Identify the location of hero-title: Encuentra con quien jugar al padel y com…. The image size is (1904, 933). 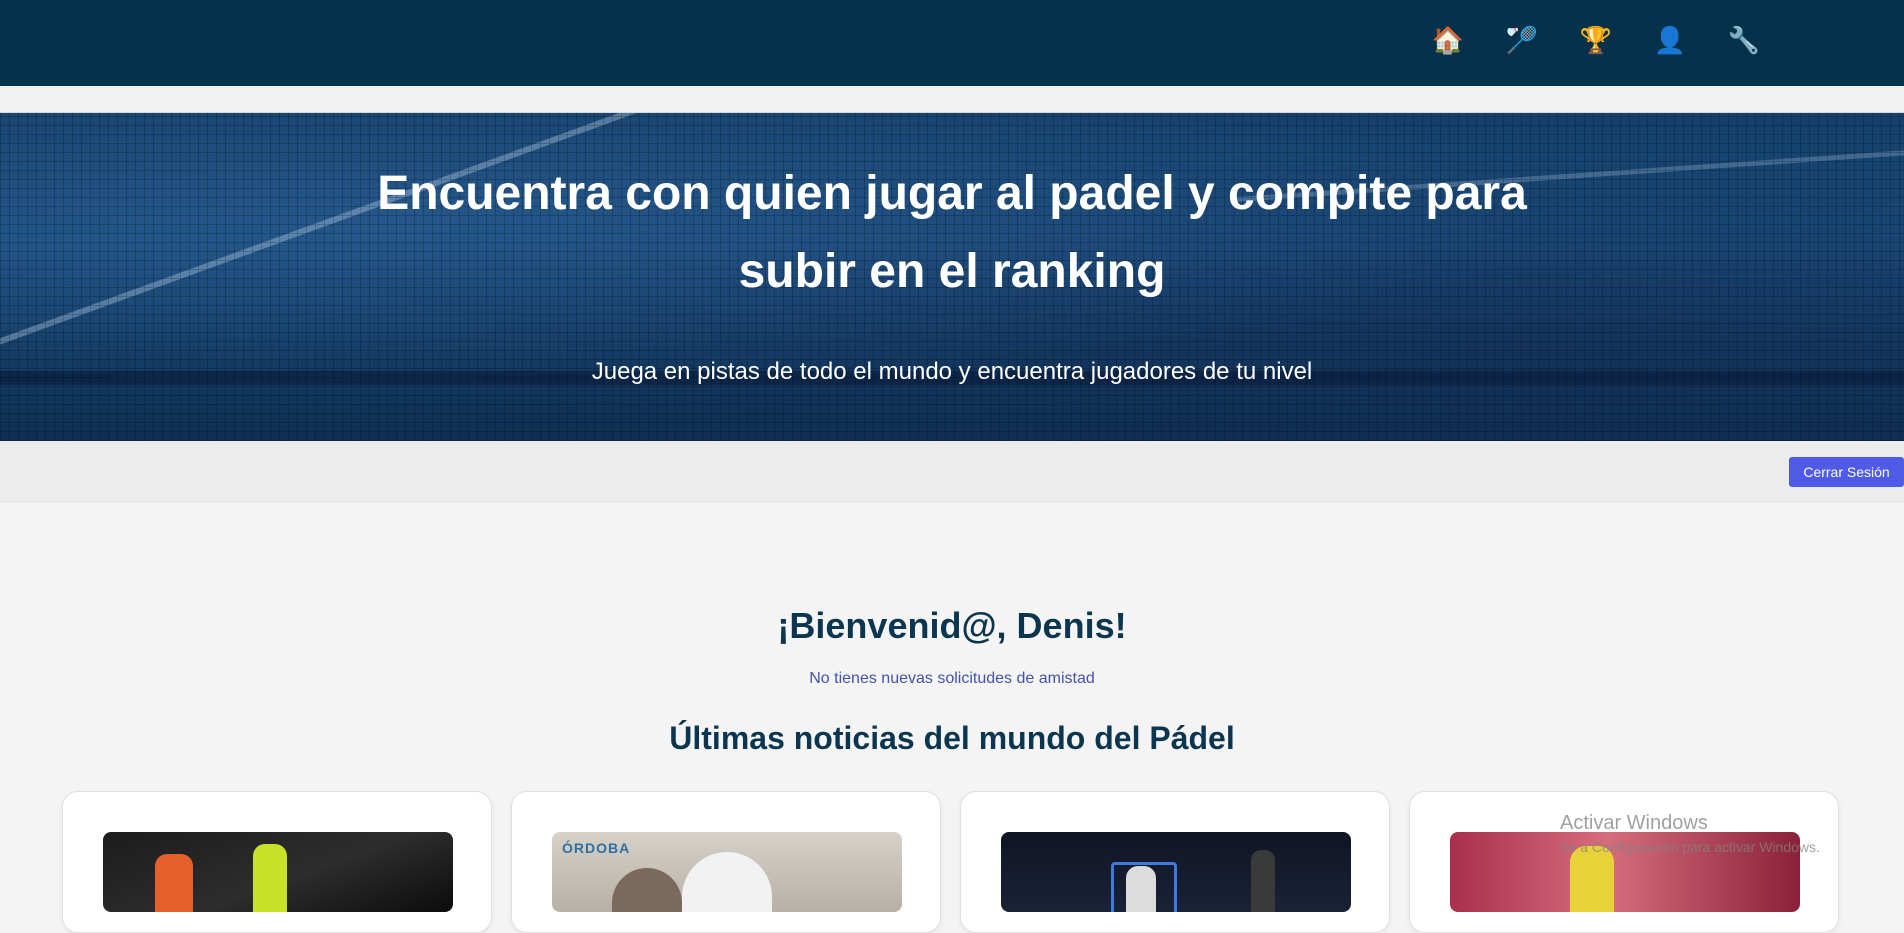
(952, 232).